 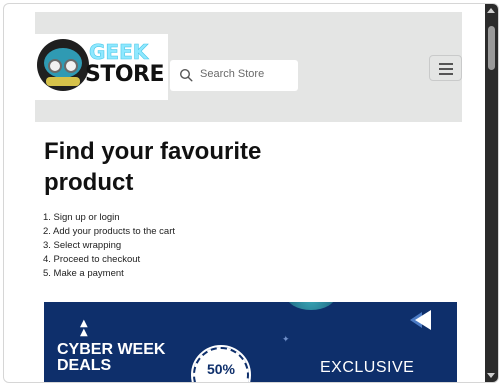 What do you see at coordinates (446, 64) in the screenshot?
I see `hamburger-menu-icon` at bounding box center [446, 64].